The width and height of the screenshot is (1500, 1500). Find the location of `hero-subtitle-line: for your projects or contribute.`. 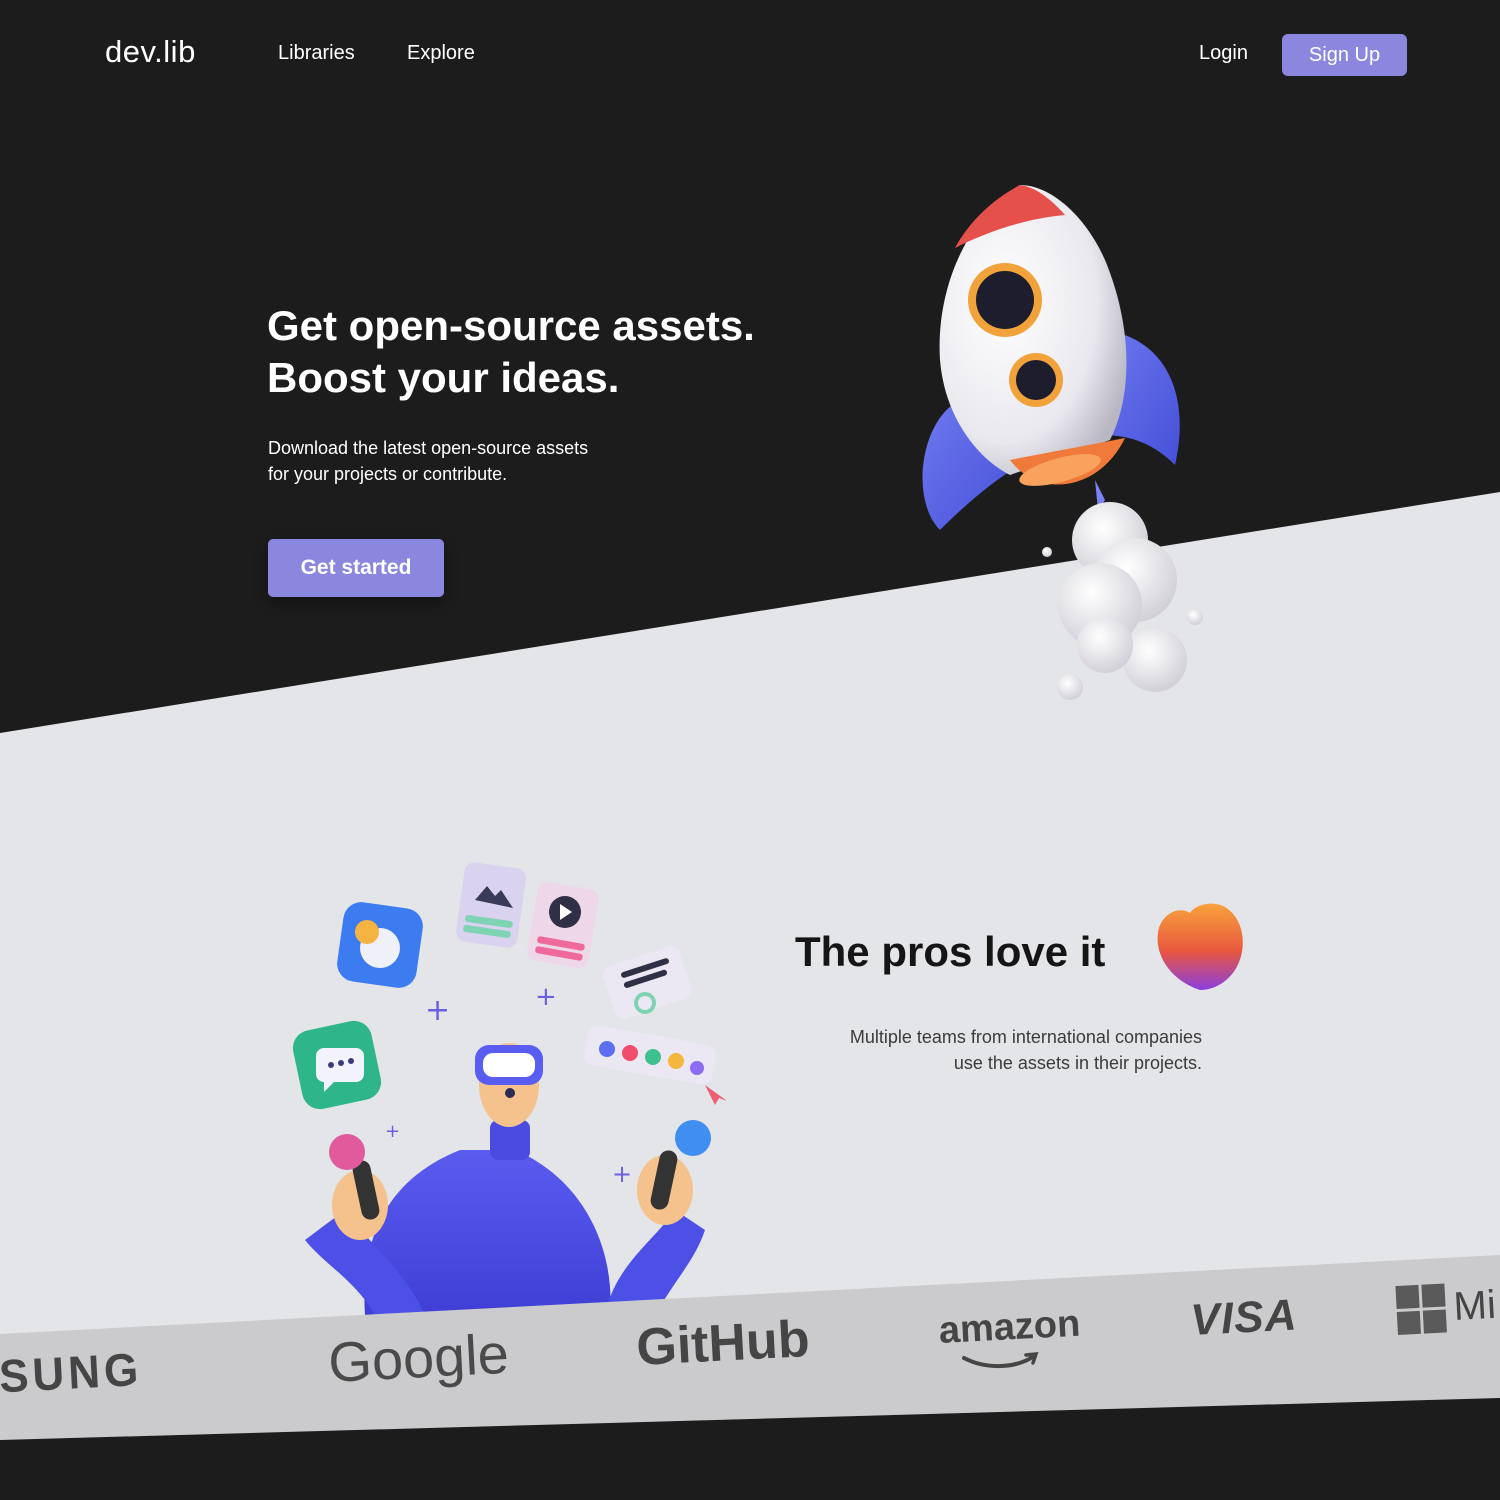

hero-subtitle-line: for your projects or contribute. is located at coordinates (388, 474).